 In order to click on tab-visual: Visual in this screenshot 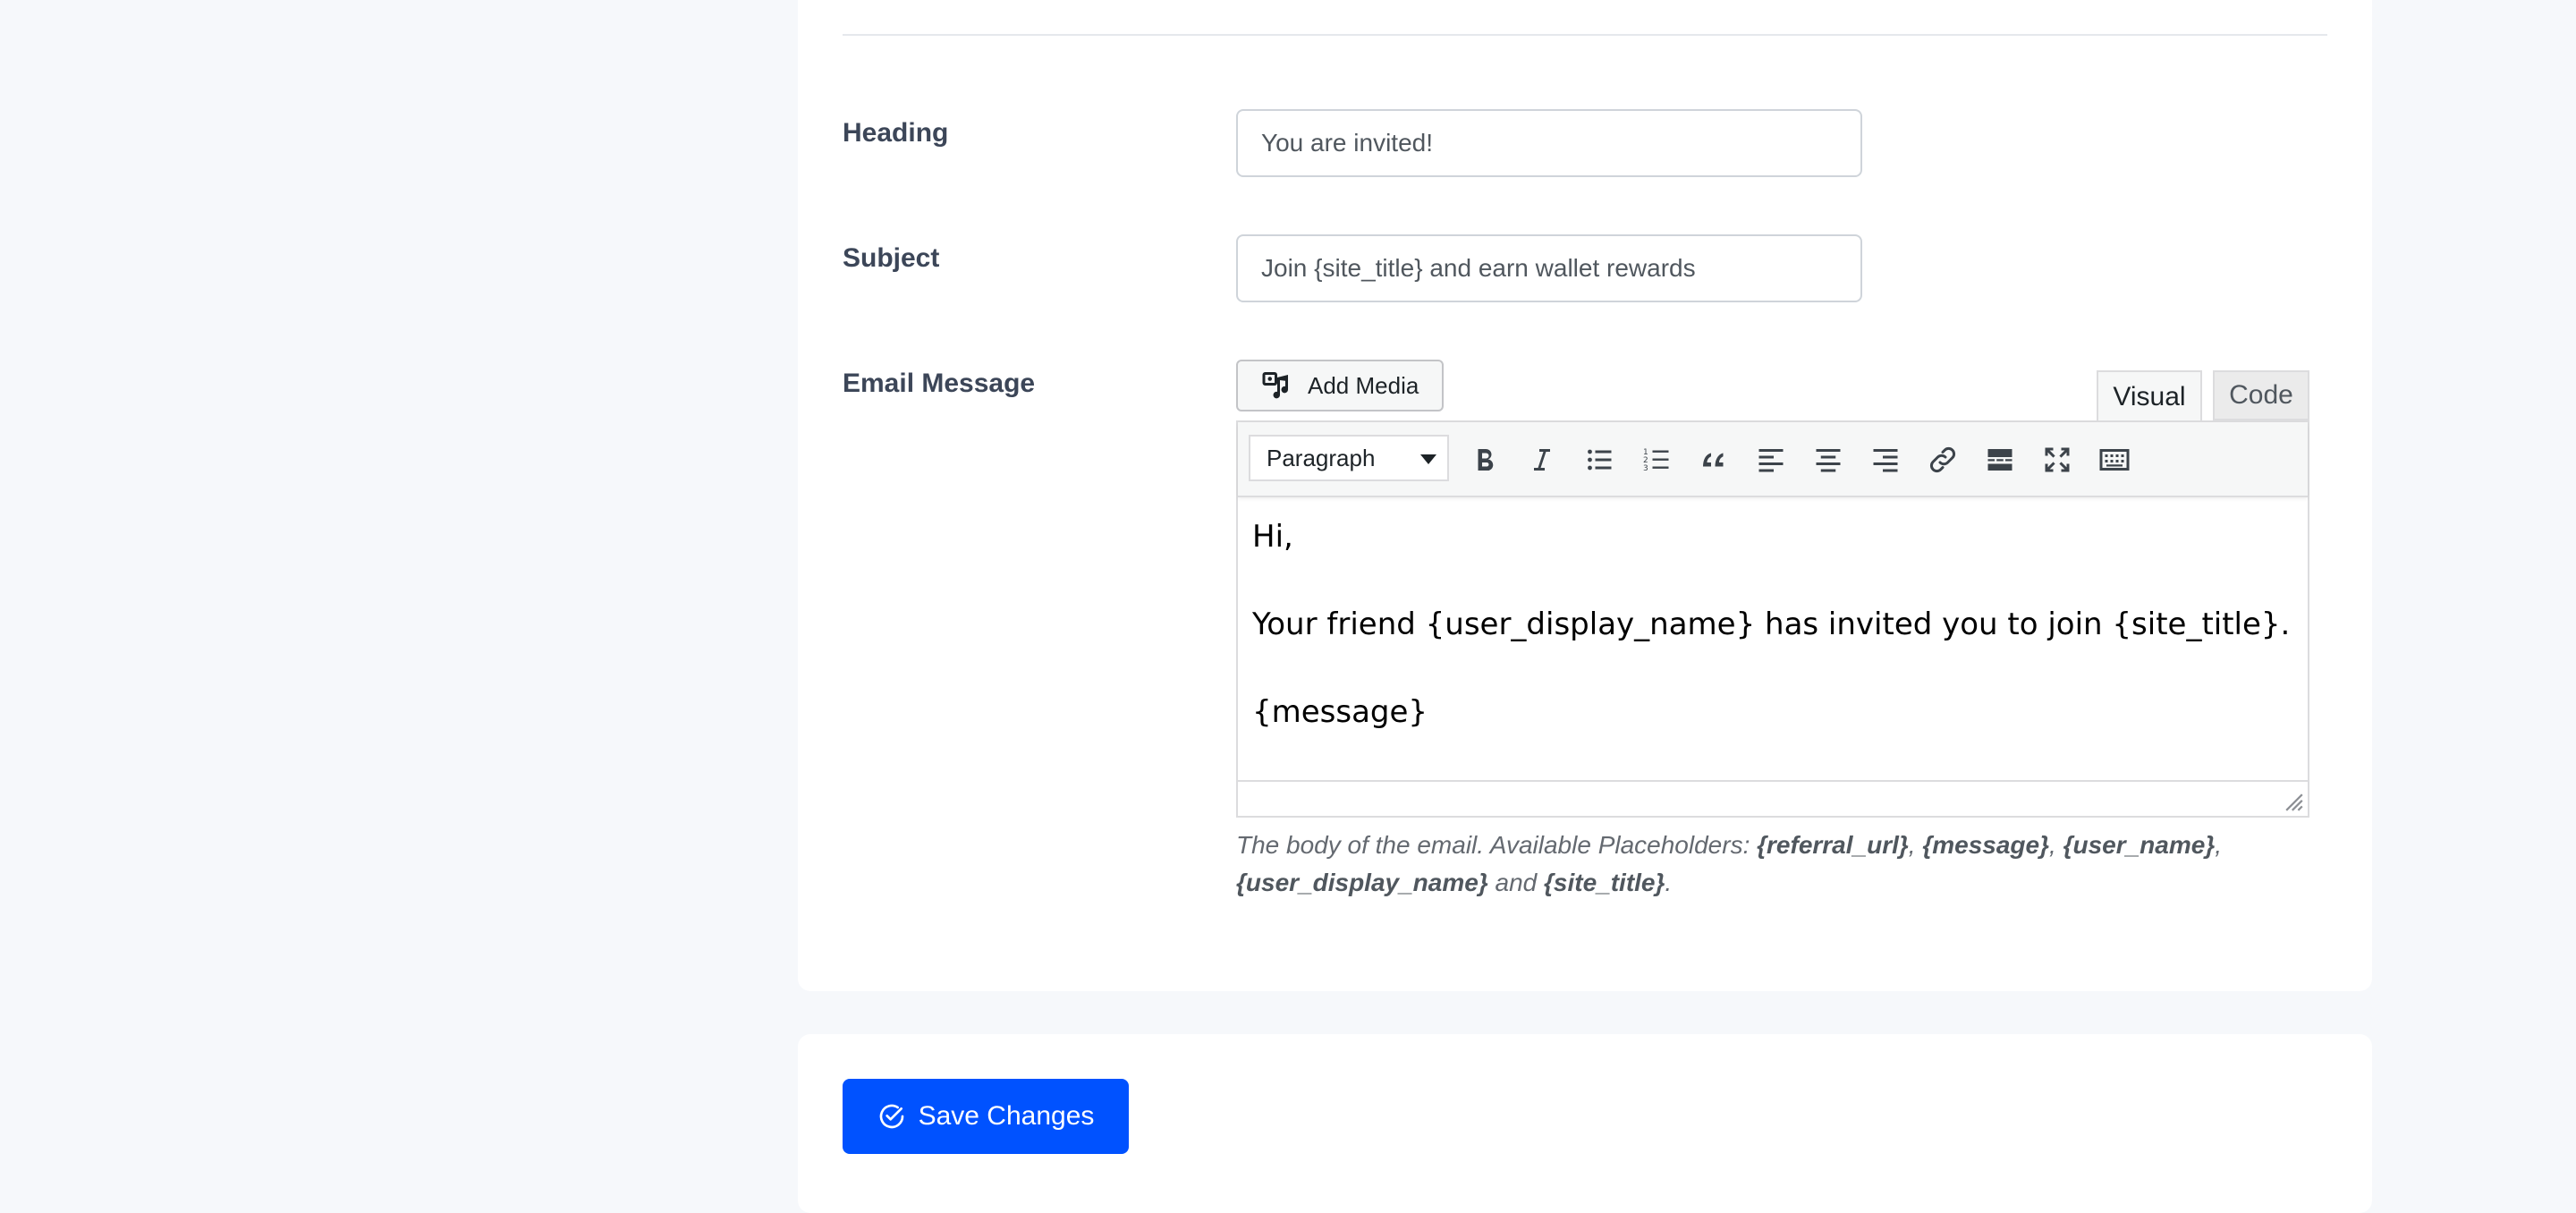, I will do `click(2149, 396)`.